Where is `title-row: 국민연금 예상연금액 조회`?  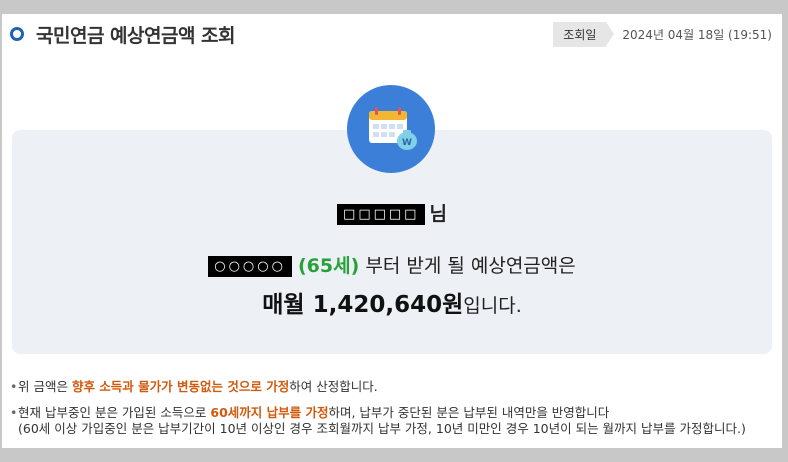 title-row: 국민연금 예상연금액 조회 is located at coordinates (123, 34).